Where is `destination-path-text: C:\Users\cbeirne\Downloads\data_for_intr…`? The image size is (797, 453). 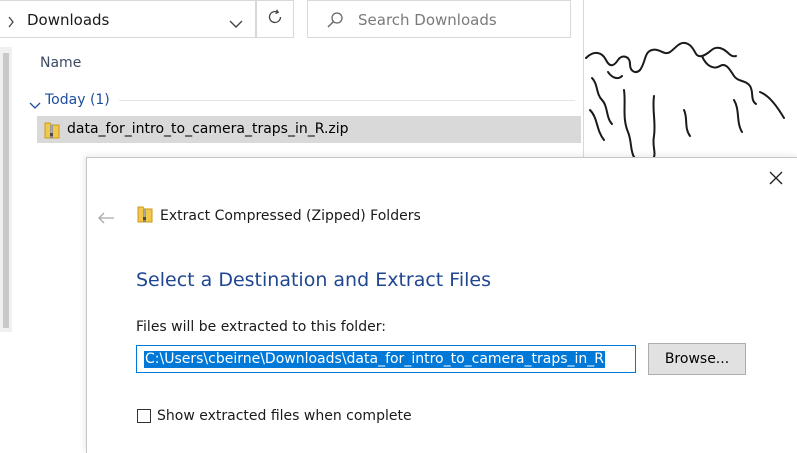 destination-path-text: C:\Users\cbeirne\Downloads\data_for_intr… is located at coordinates (374, 359).